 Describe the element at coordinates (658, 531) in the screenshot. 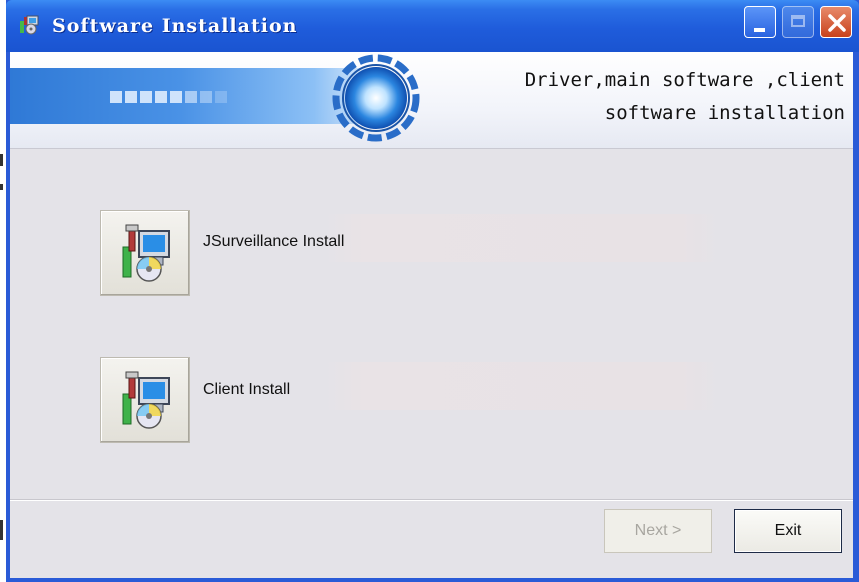

I see `next-button: Next >` at that location.